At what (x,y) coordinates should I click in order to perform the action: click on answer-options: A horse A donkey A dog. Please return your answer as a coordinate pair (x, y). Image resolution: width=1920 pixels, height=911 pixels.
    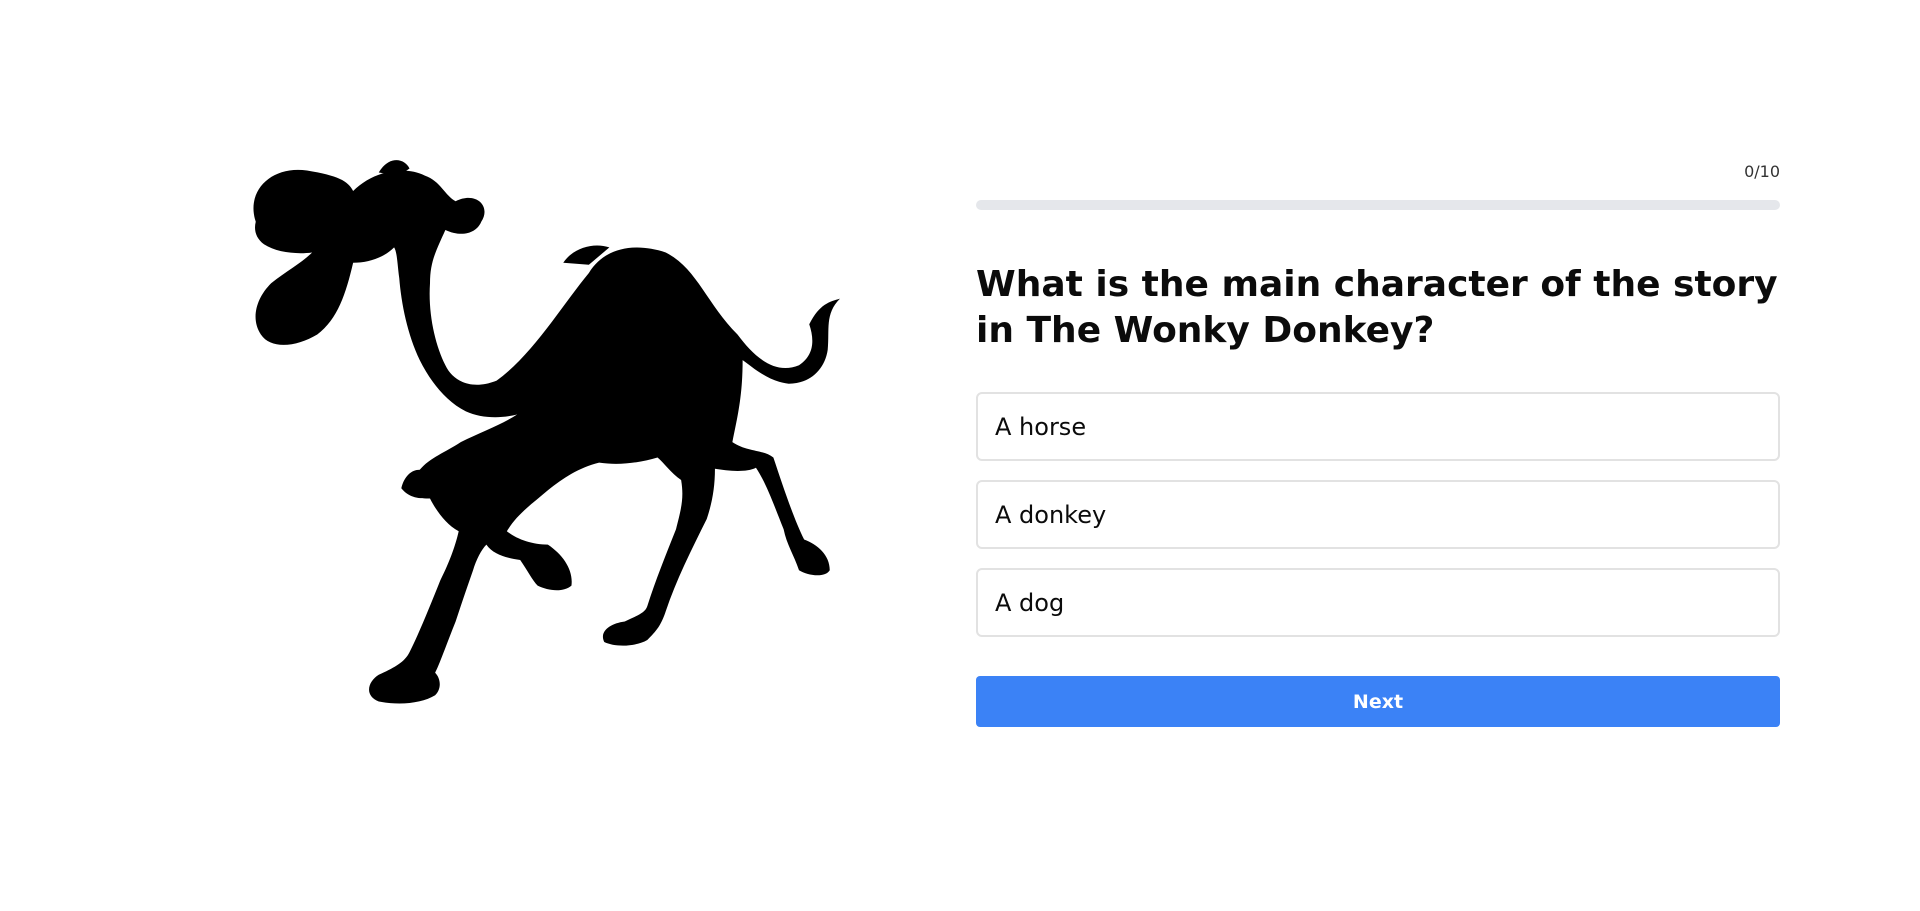
    Looking at the image, I should click on (1378, 514).